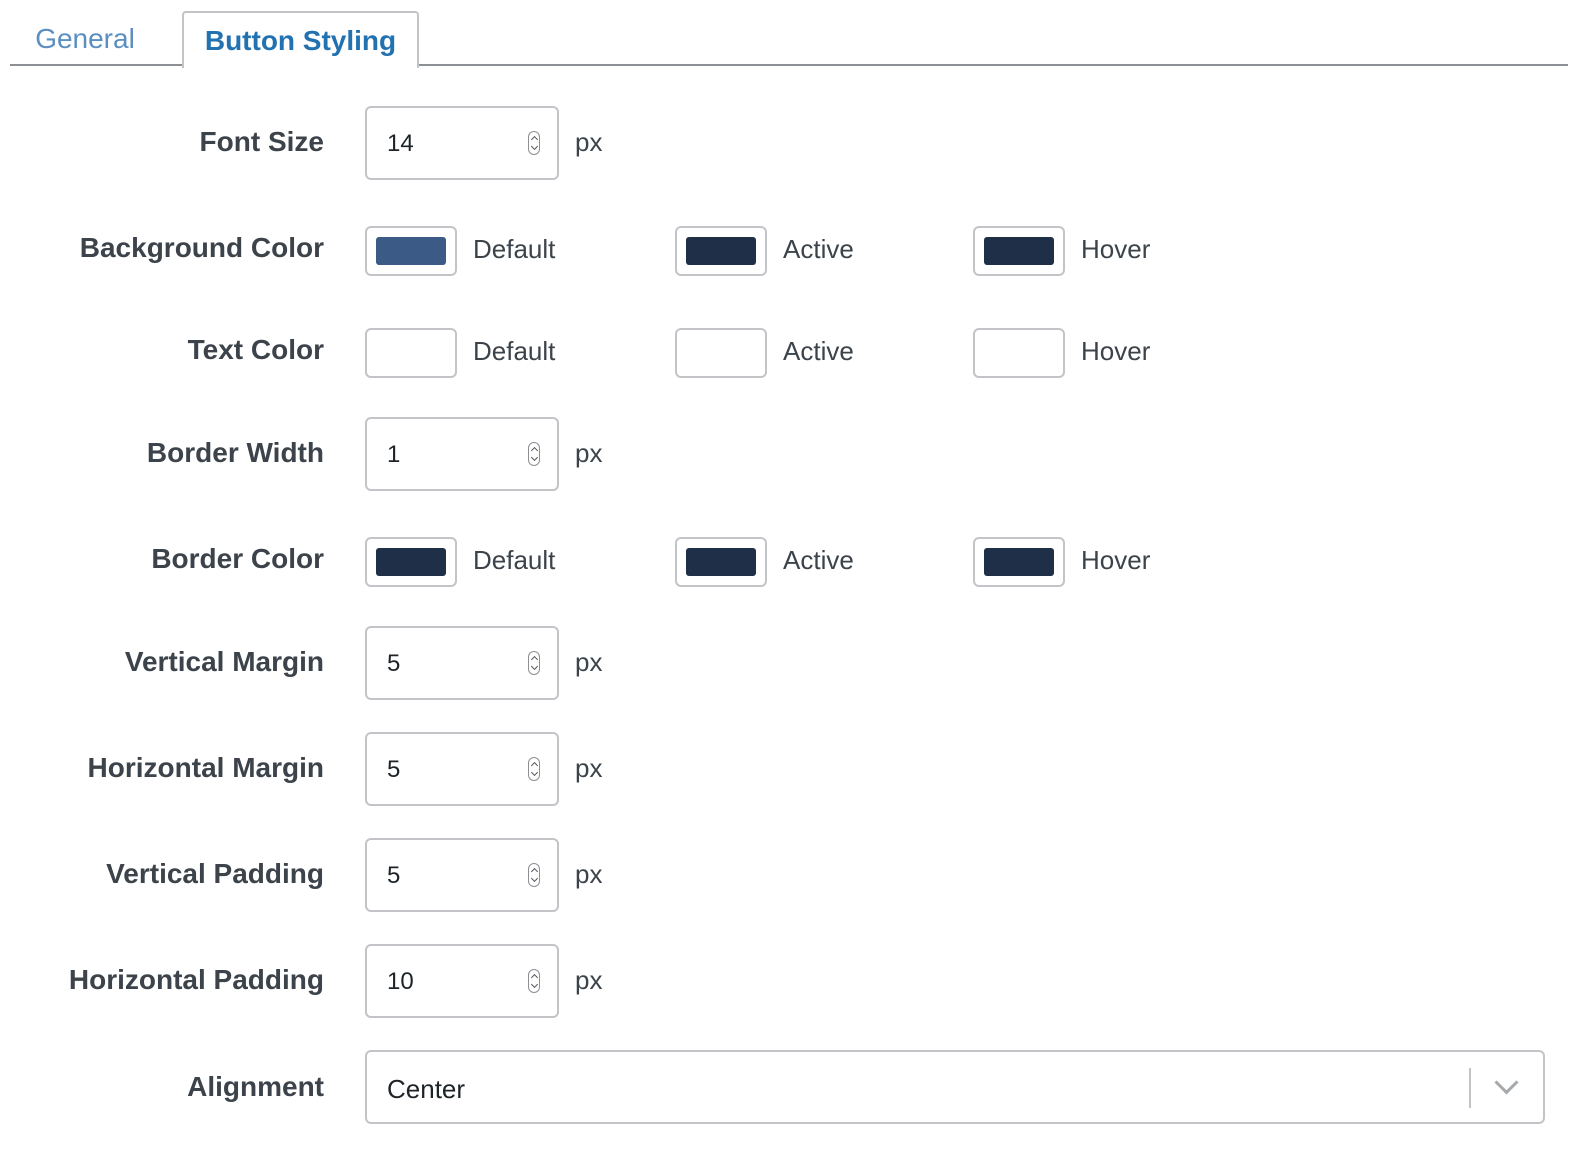  Describe the element at coordinates (394, 769) in the screenshot. I see `horizontal-margin-value: 5` at that location.